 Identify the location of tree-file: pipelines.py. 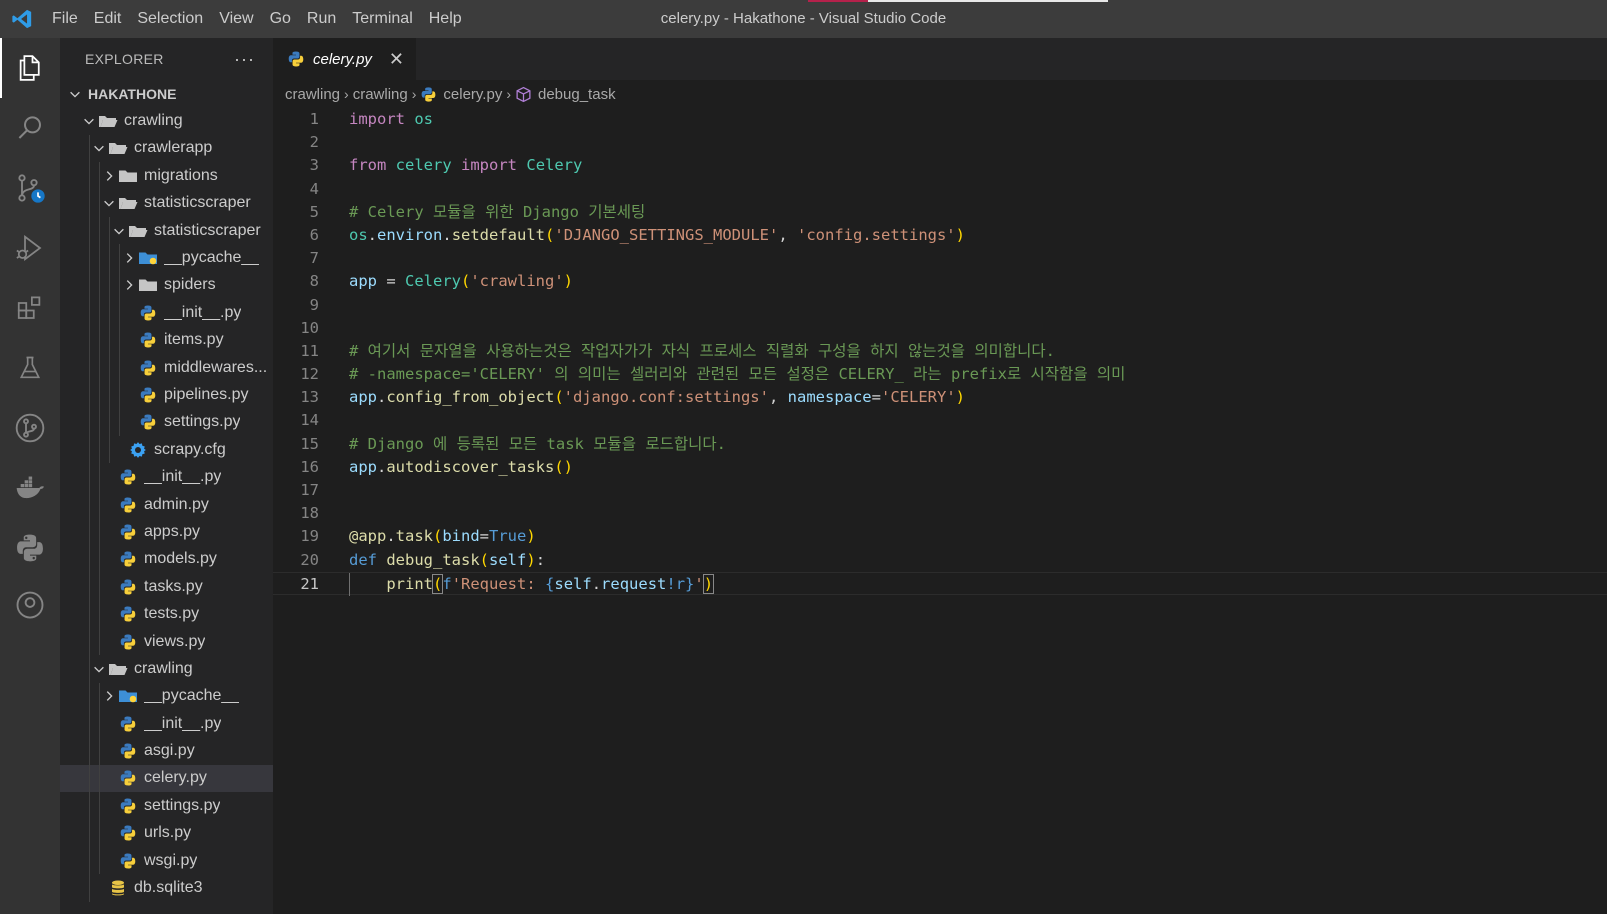
(166, 395).